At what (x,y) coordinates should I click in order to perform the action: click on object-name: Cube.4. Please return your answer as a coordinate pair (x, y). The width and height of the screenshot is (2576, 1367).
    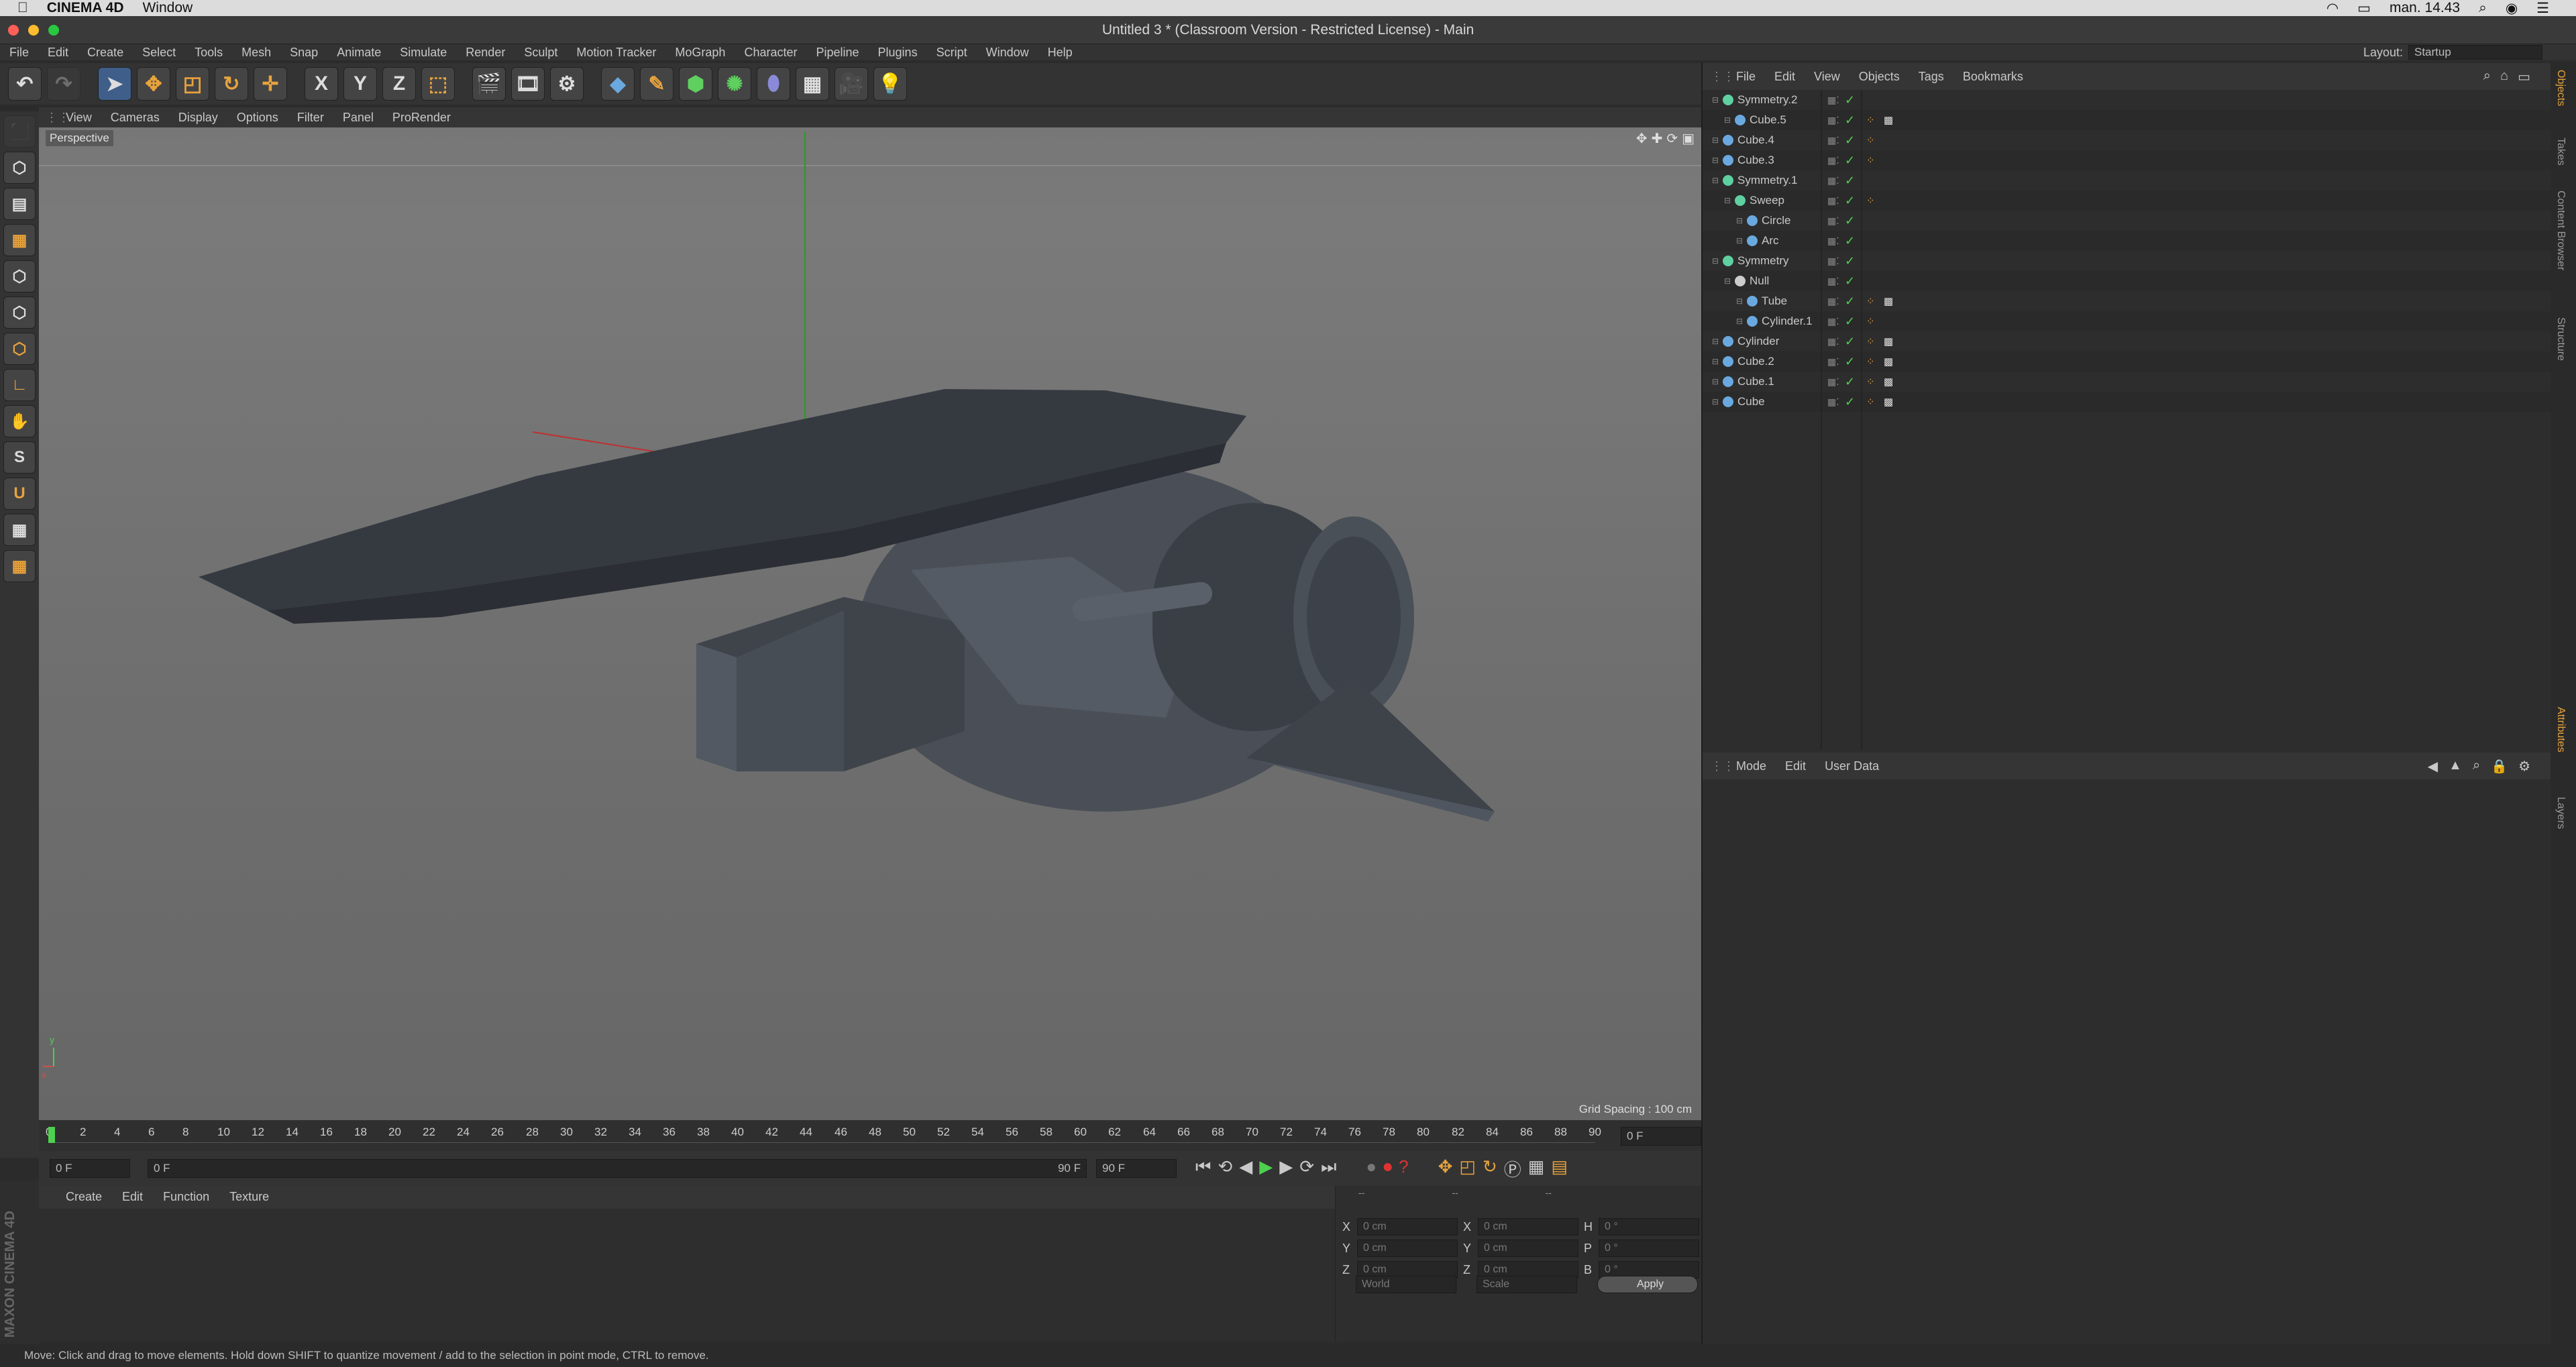
    Looking at the image, I should click on (1755, 140).